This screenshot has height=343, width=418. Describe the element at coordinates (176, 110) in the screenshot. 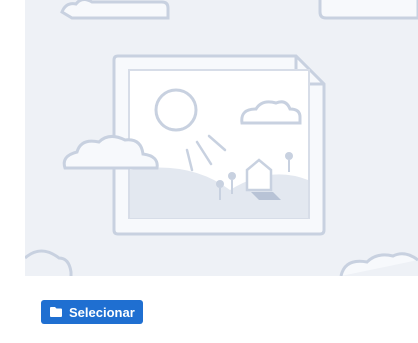

I see `sun-shape` at that location.